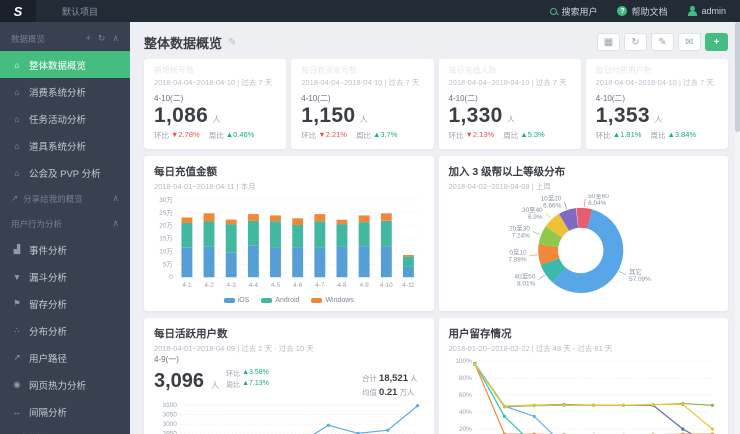  What do you see at coordinates (480, 135) in the screenshot?
I see `mom-change: ▼2.13%` at bounding box center [480, 135].